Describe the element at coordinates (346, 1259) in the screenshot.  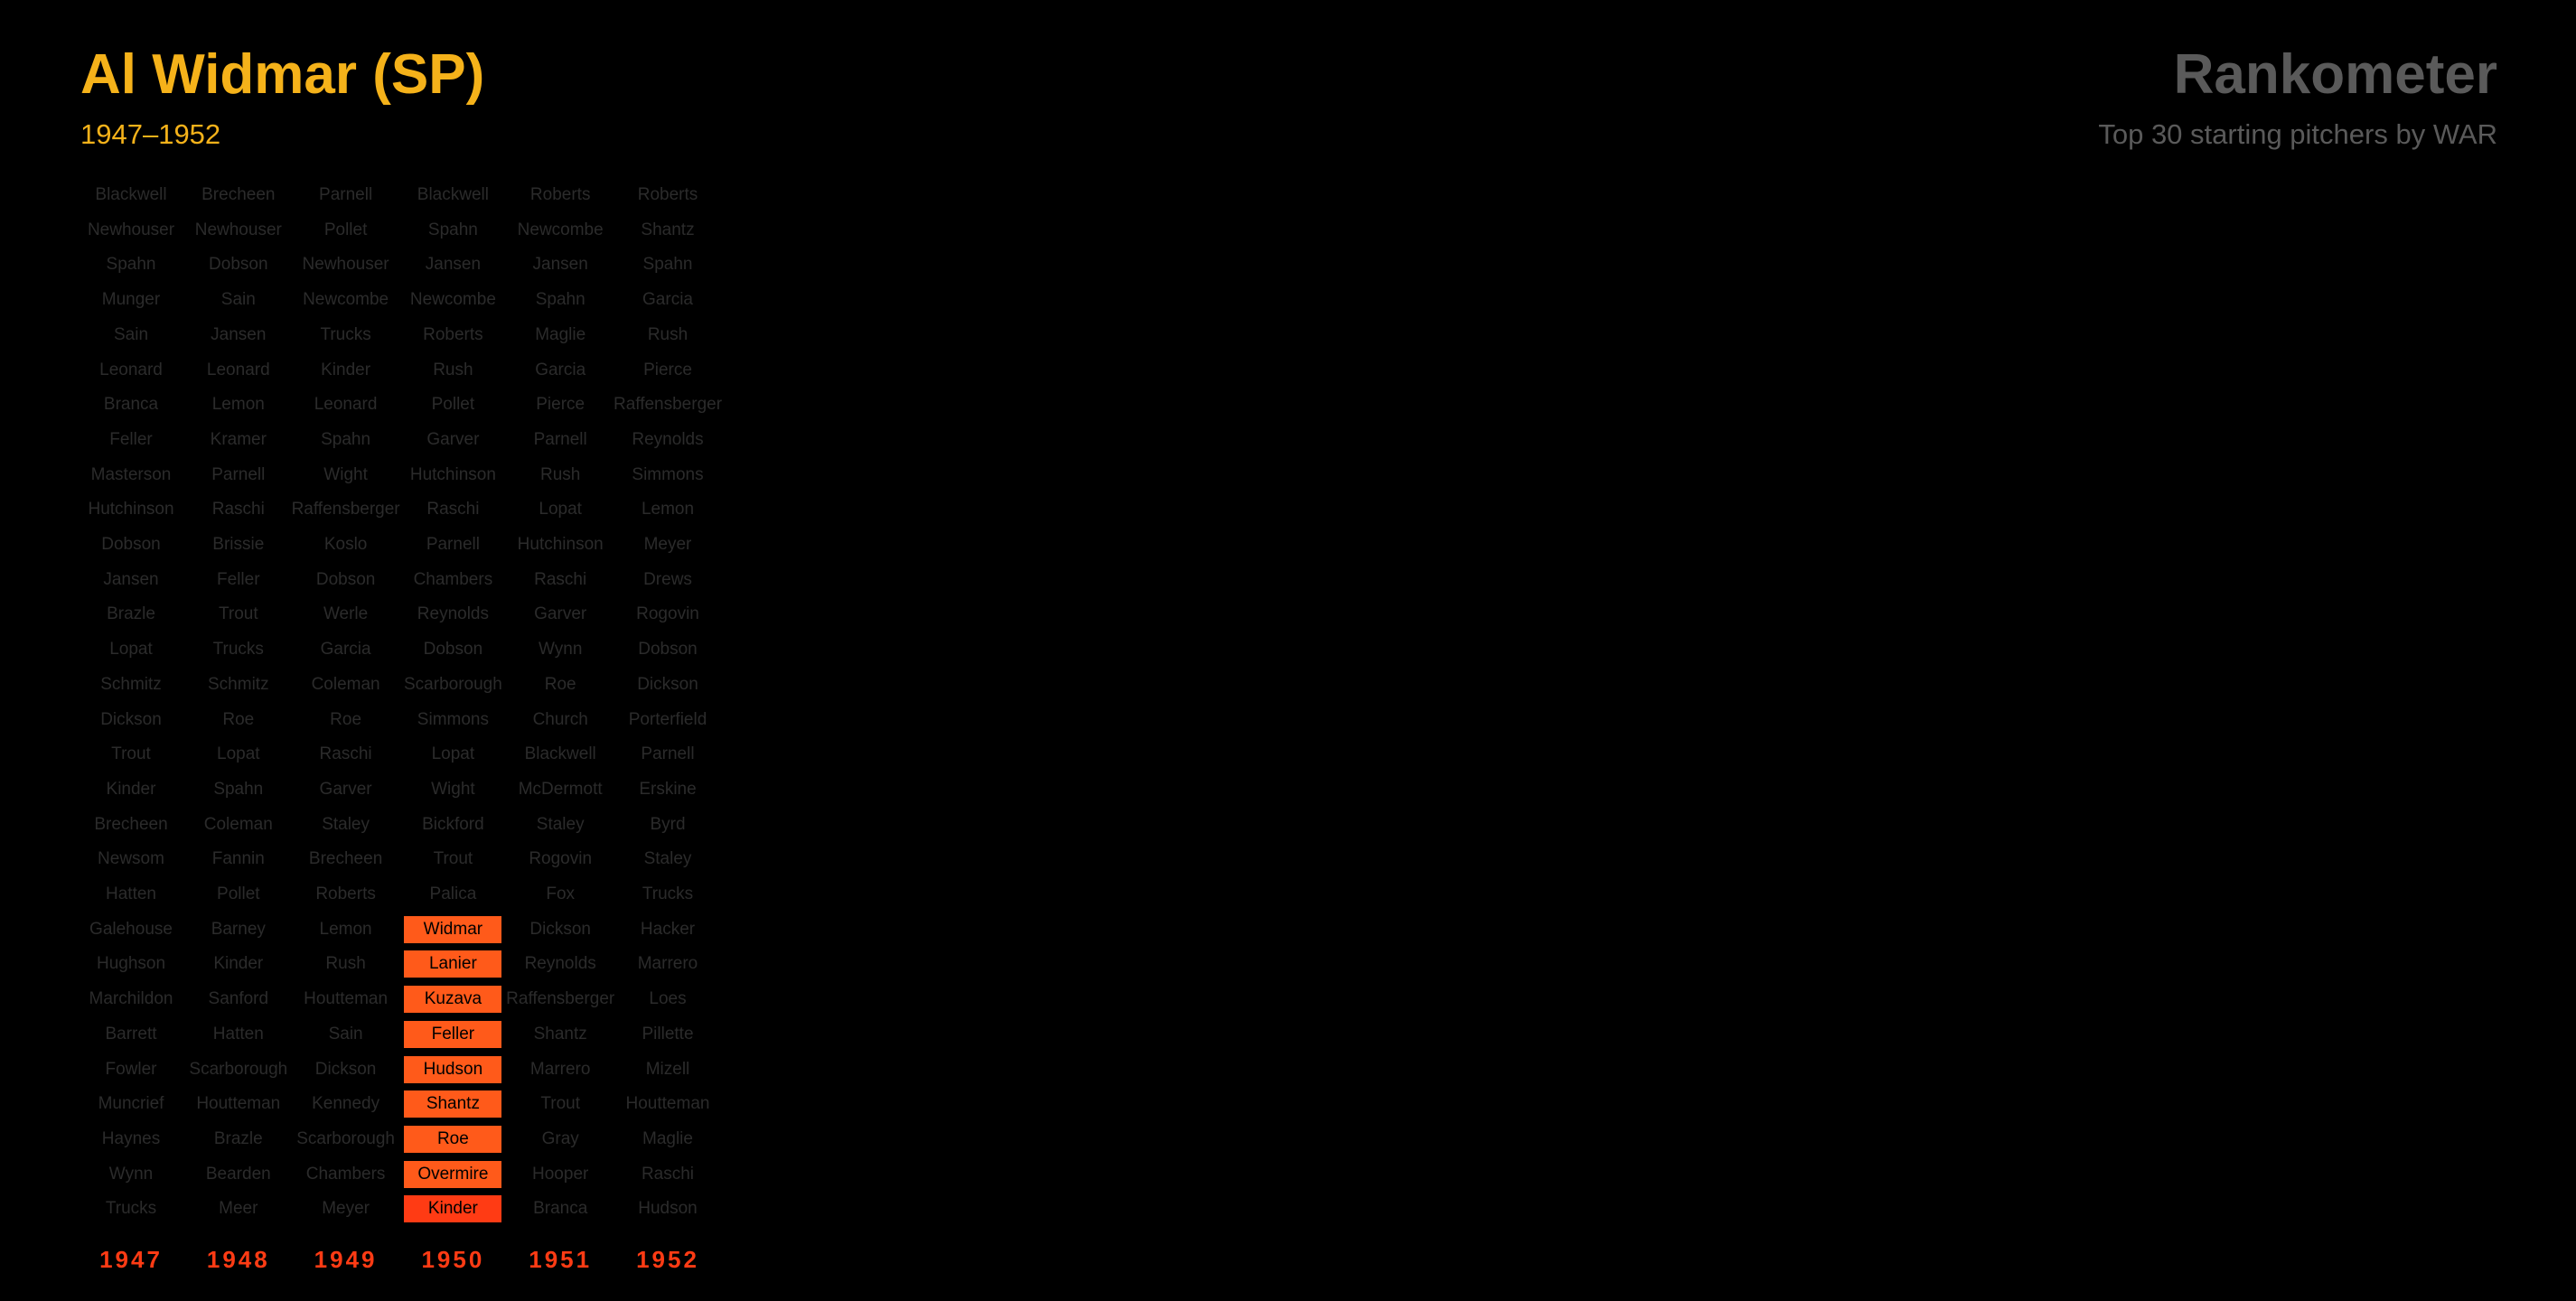
I see `year-label: 1949` at that location.